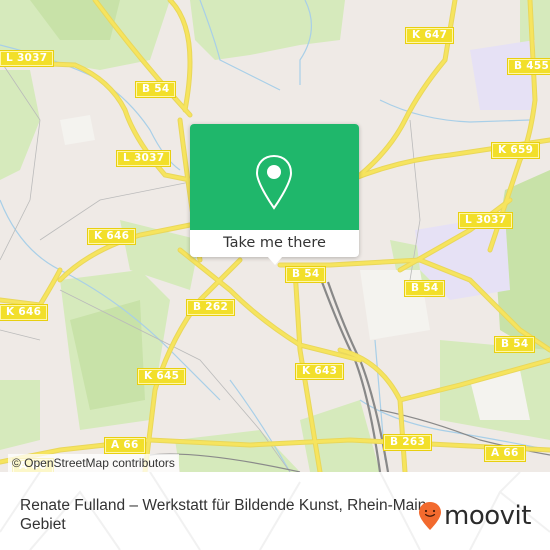  I want to click on road-label-k647: K 647, so click(429, 35).